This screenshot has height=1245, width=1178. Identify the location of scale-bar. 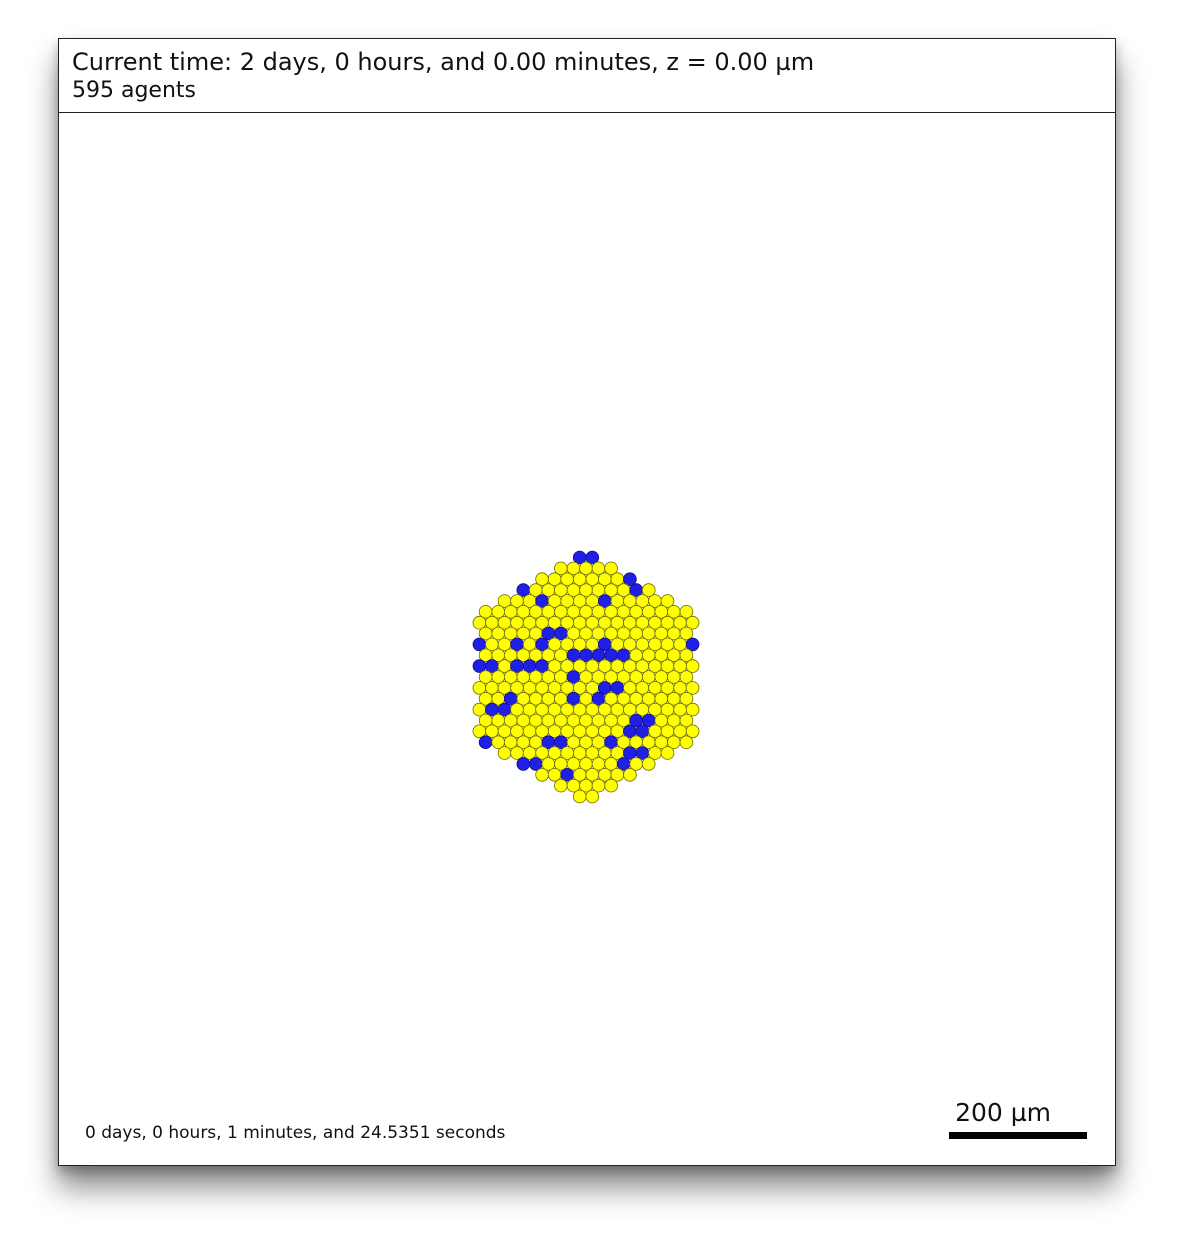
(1018, 1135).